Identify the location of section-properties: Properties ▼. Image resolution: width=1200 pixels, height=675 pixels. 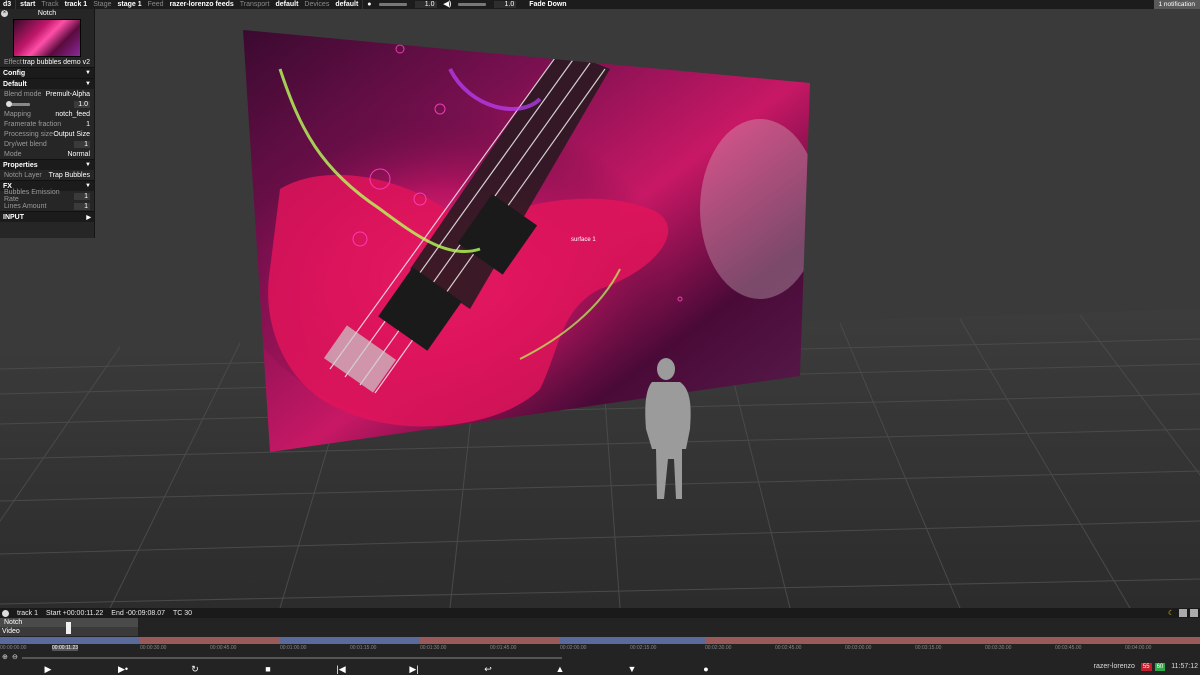
(47, 164).